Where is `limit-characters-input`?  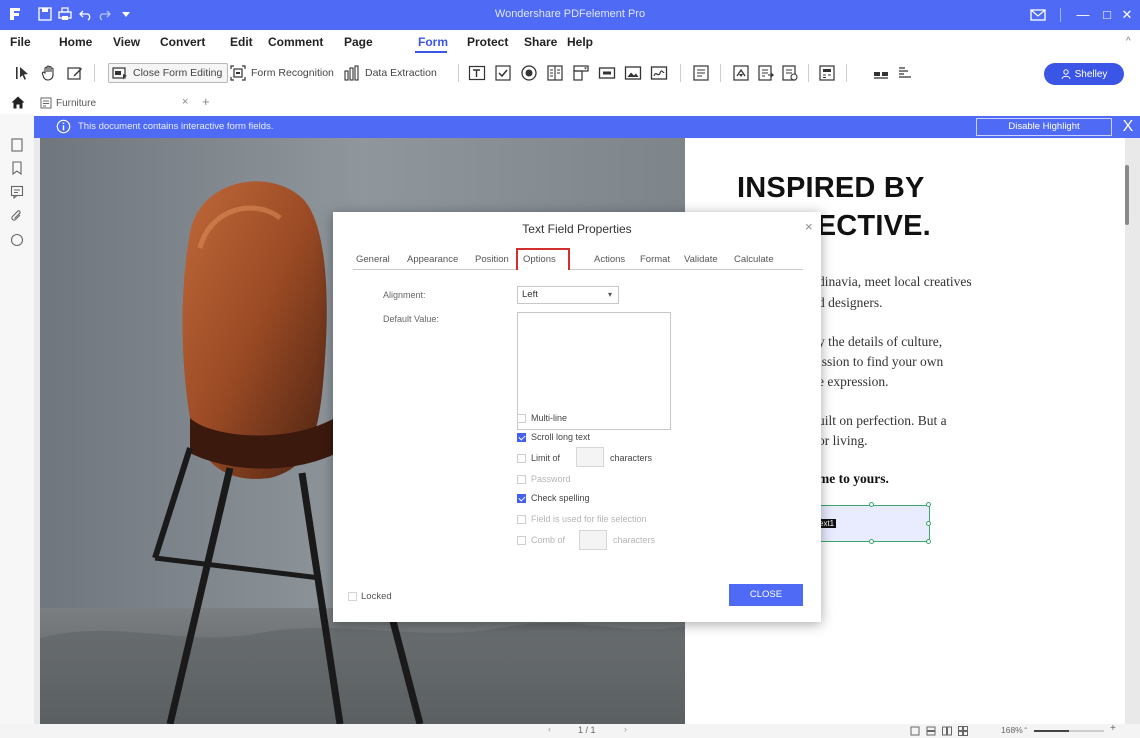
limit-characters-input is located at coordinates (590, 457).